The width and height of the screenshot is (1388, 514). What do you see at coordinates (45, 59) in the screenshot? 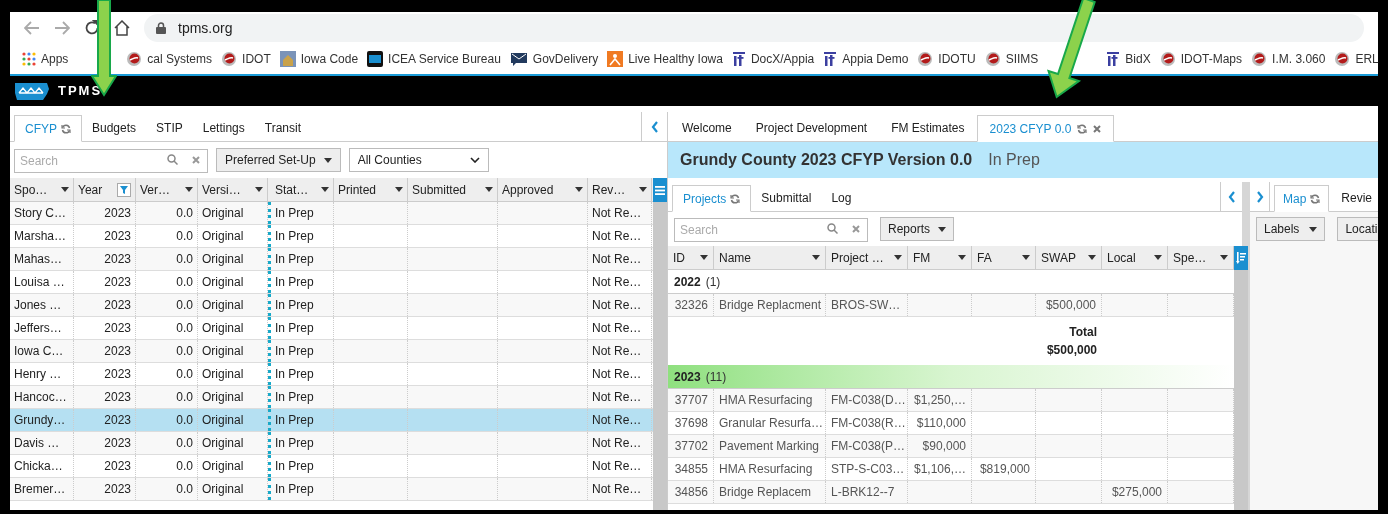
I see `bookmark-link: Apps` at bounding box center [45, 59].